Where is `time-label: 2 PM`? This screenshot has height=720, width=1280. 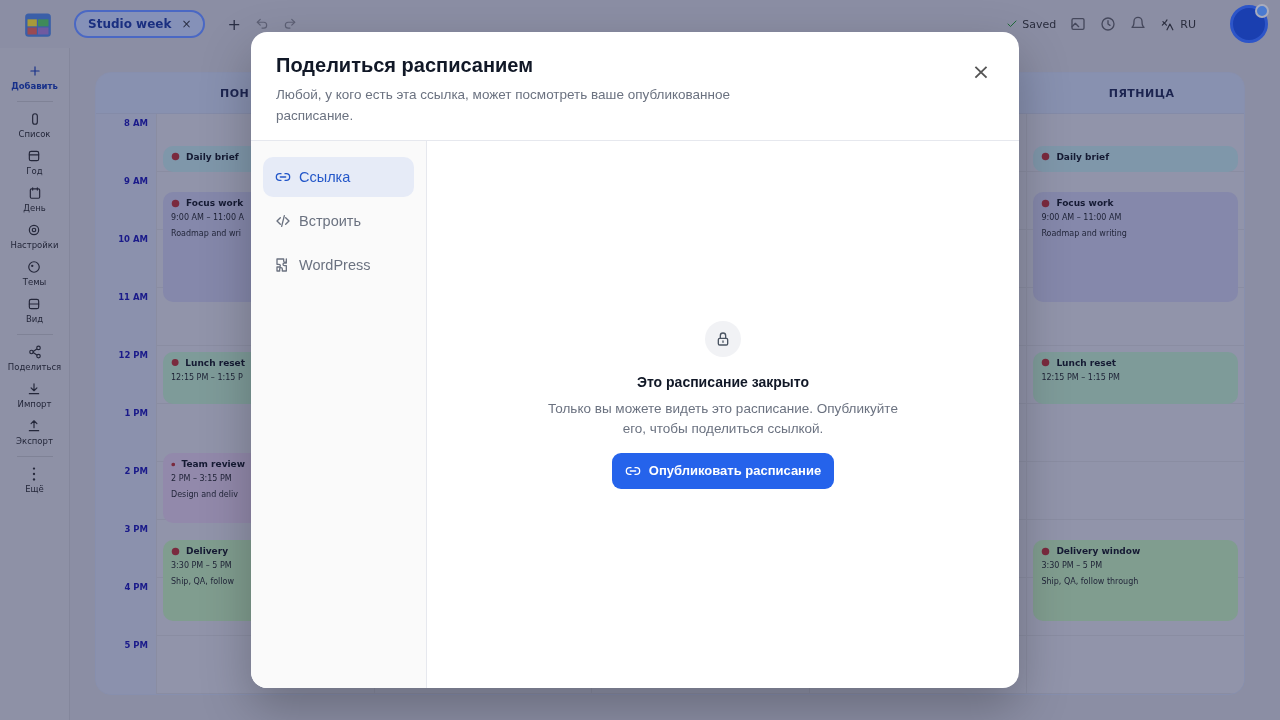 time-label: 2 PM is located at coordinates (136, 472).